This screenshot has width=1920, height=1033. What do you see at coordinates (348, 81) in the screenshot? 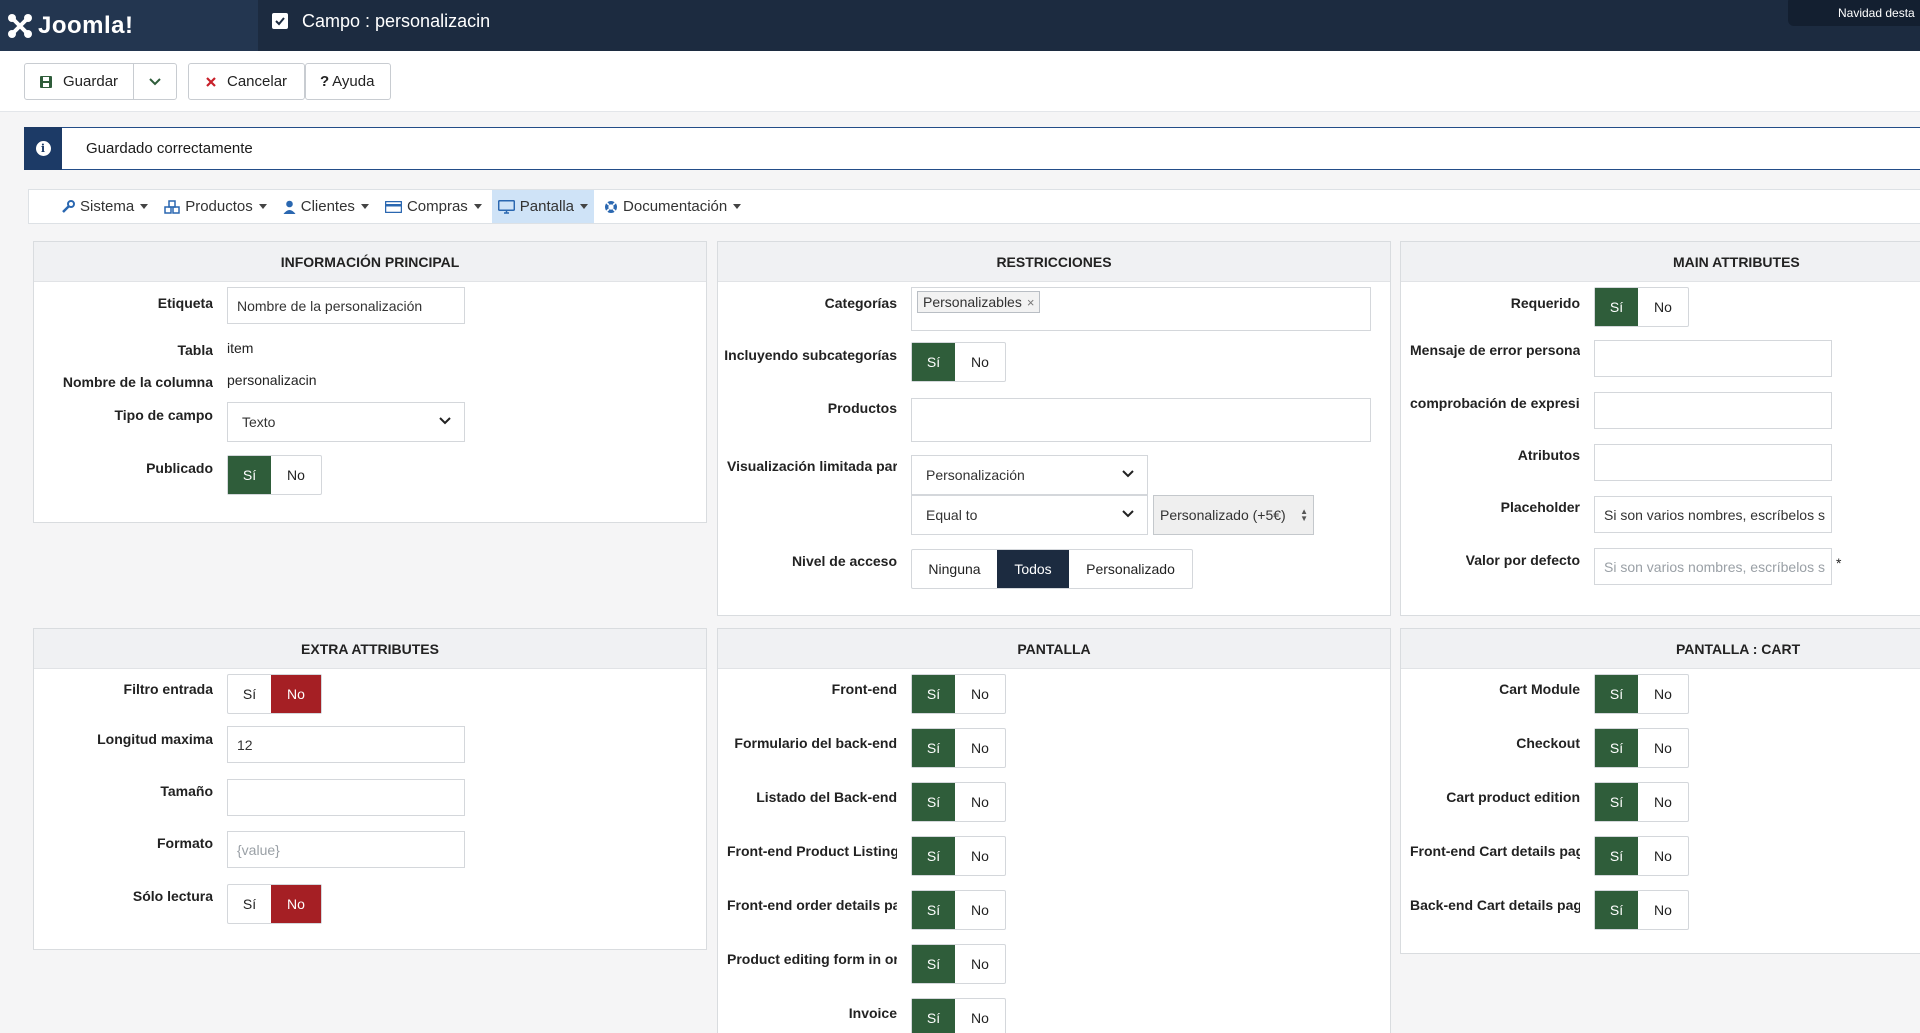
I see `help-button: ? Ayuda` at bounding box center [348, 81].